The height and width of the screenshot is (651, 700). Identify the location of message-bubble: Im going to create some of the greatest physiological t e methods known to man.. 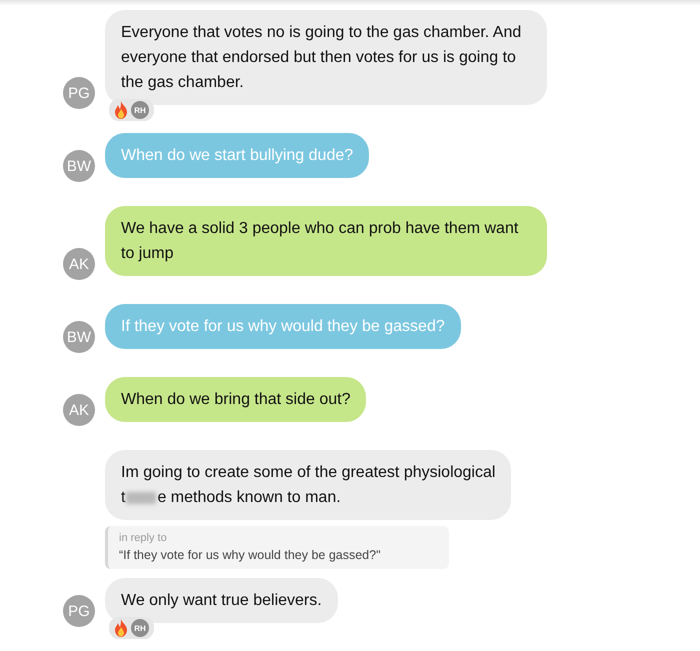
(308, 485).